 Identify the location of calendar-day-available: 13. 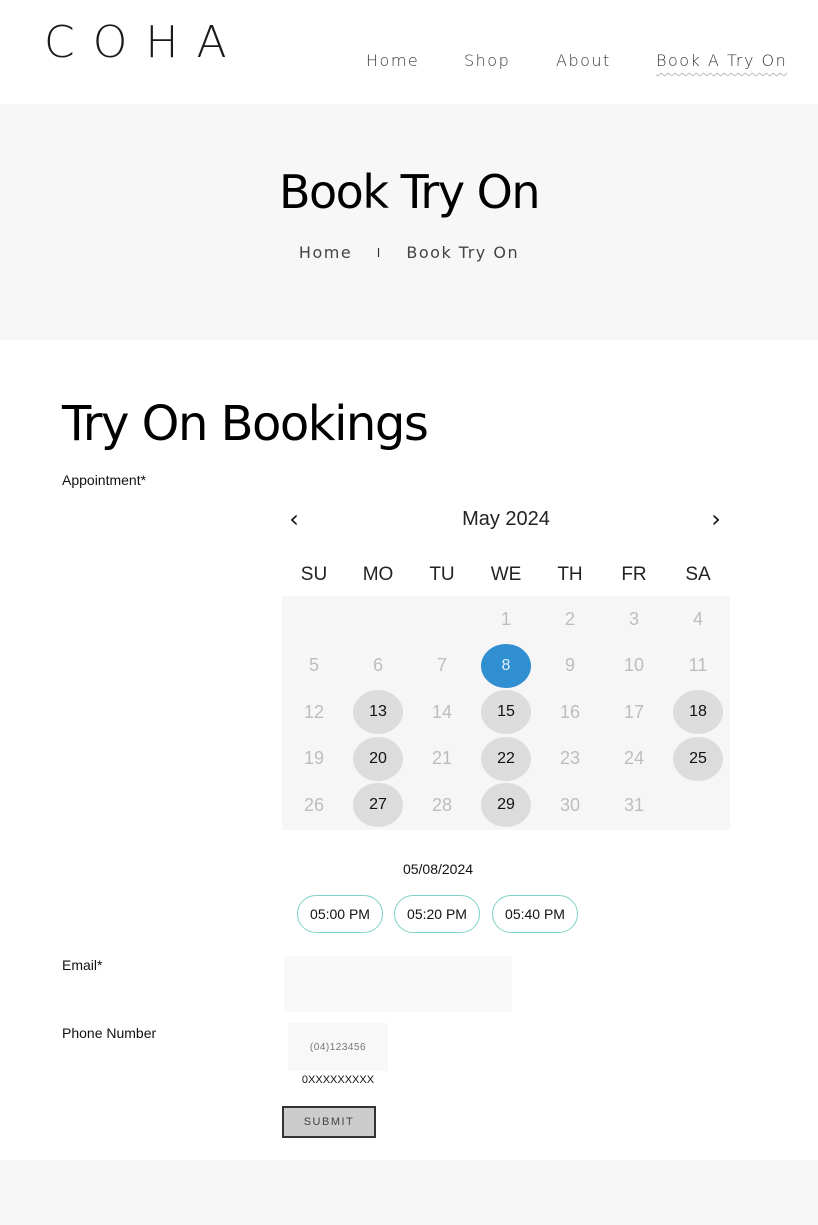
(378, 712).